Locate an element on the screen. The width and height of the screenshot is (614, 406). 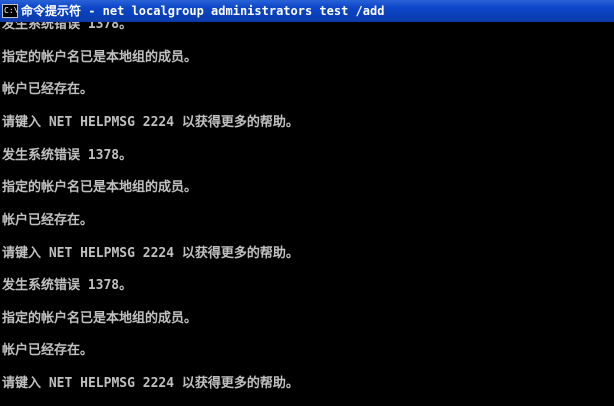
console-icon: C:\ is located at coordinates (10, 11).